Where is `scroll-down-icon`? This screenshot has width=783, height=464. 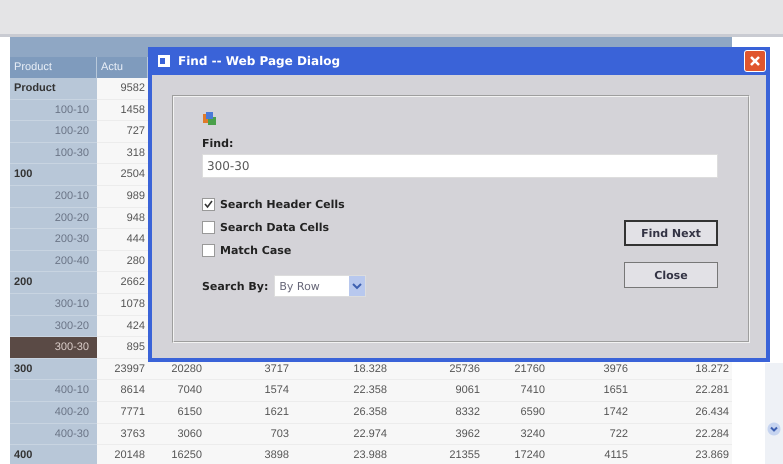
scroll-down-icon is located at coordinates (774, 429).